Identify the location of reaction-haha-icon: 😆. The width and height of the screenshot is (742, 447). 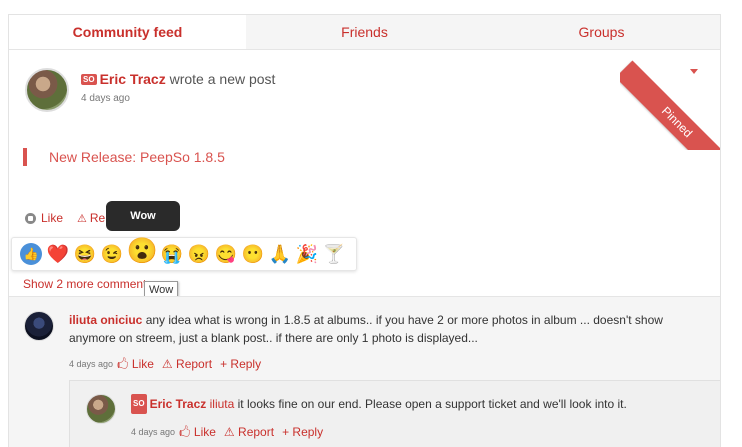
(85, 254).